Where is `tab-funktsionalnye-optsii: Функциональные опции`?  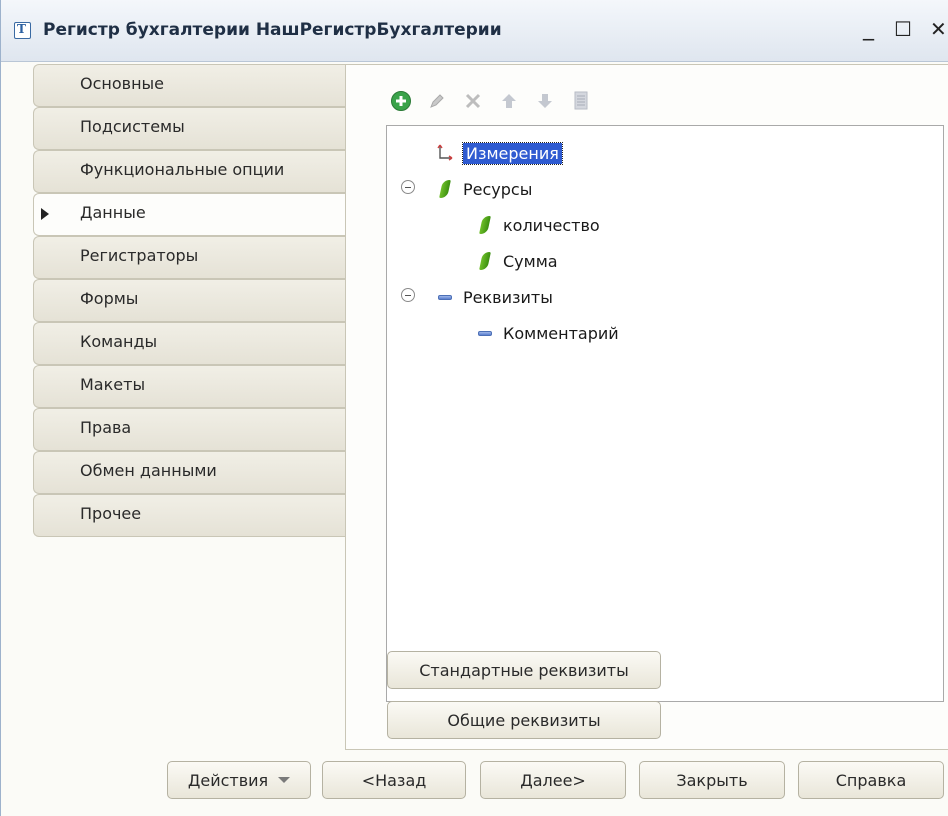
tab-funktsionalnye-optsii: Функциональные опции is located at coordinates (189, 171).